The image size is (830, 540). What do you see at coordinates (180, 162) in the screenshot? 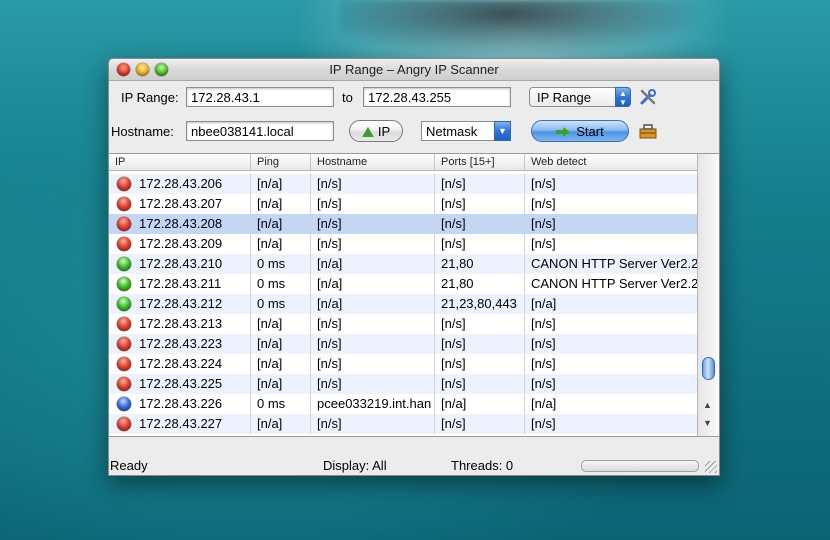
I see `column-header-ip: IP` at bounding box center [180, 162].